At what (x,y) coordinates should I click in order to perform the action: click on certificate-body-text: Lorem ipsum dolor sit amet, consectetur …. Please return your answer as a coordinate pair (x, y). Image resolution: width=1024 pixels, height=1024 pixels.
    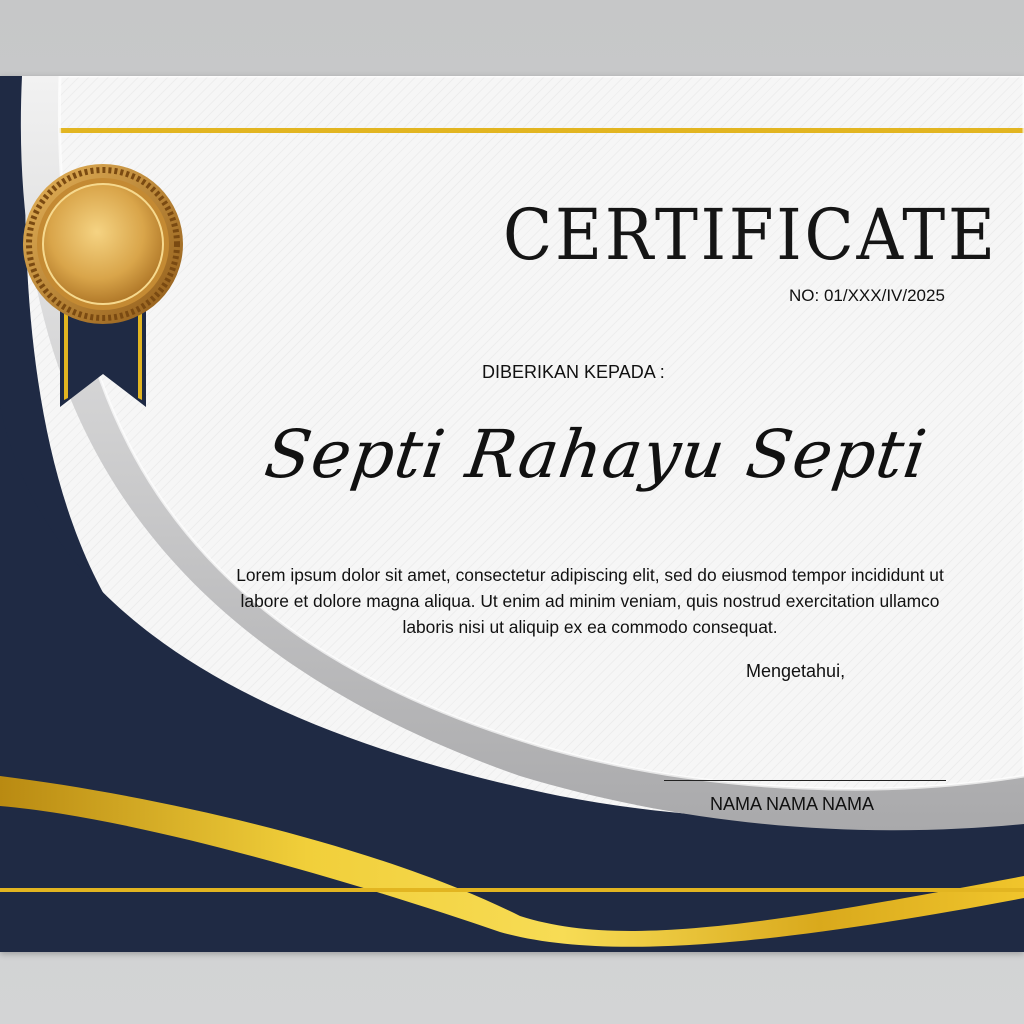
    Looking at the image, I should click on (590, 601).